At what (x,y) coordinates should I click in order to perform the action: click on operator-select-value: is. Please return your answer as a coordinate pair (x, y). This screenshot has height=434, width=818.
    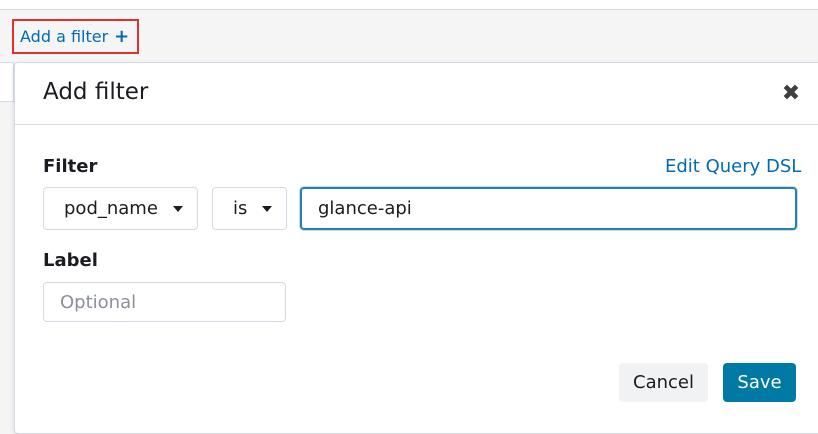
    Looking at the image, I should click on (240, 208).